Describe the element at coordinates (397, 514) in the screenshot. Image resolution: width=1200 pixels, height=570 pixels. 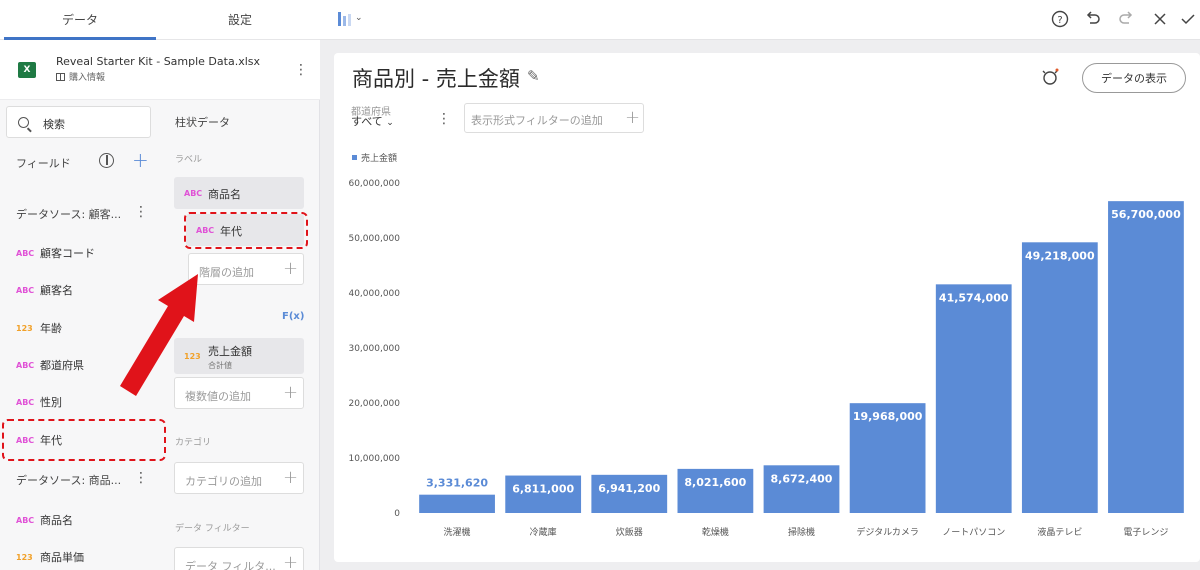
I see `y-tick-label: 0` at that location.